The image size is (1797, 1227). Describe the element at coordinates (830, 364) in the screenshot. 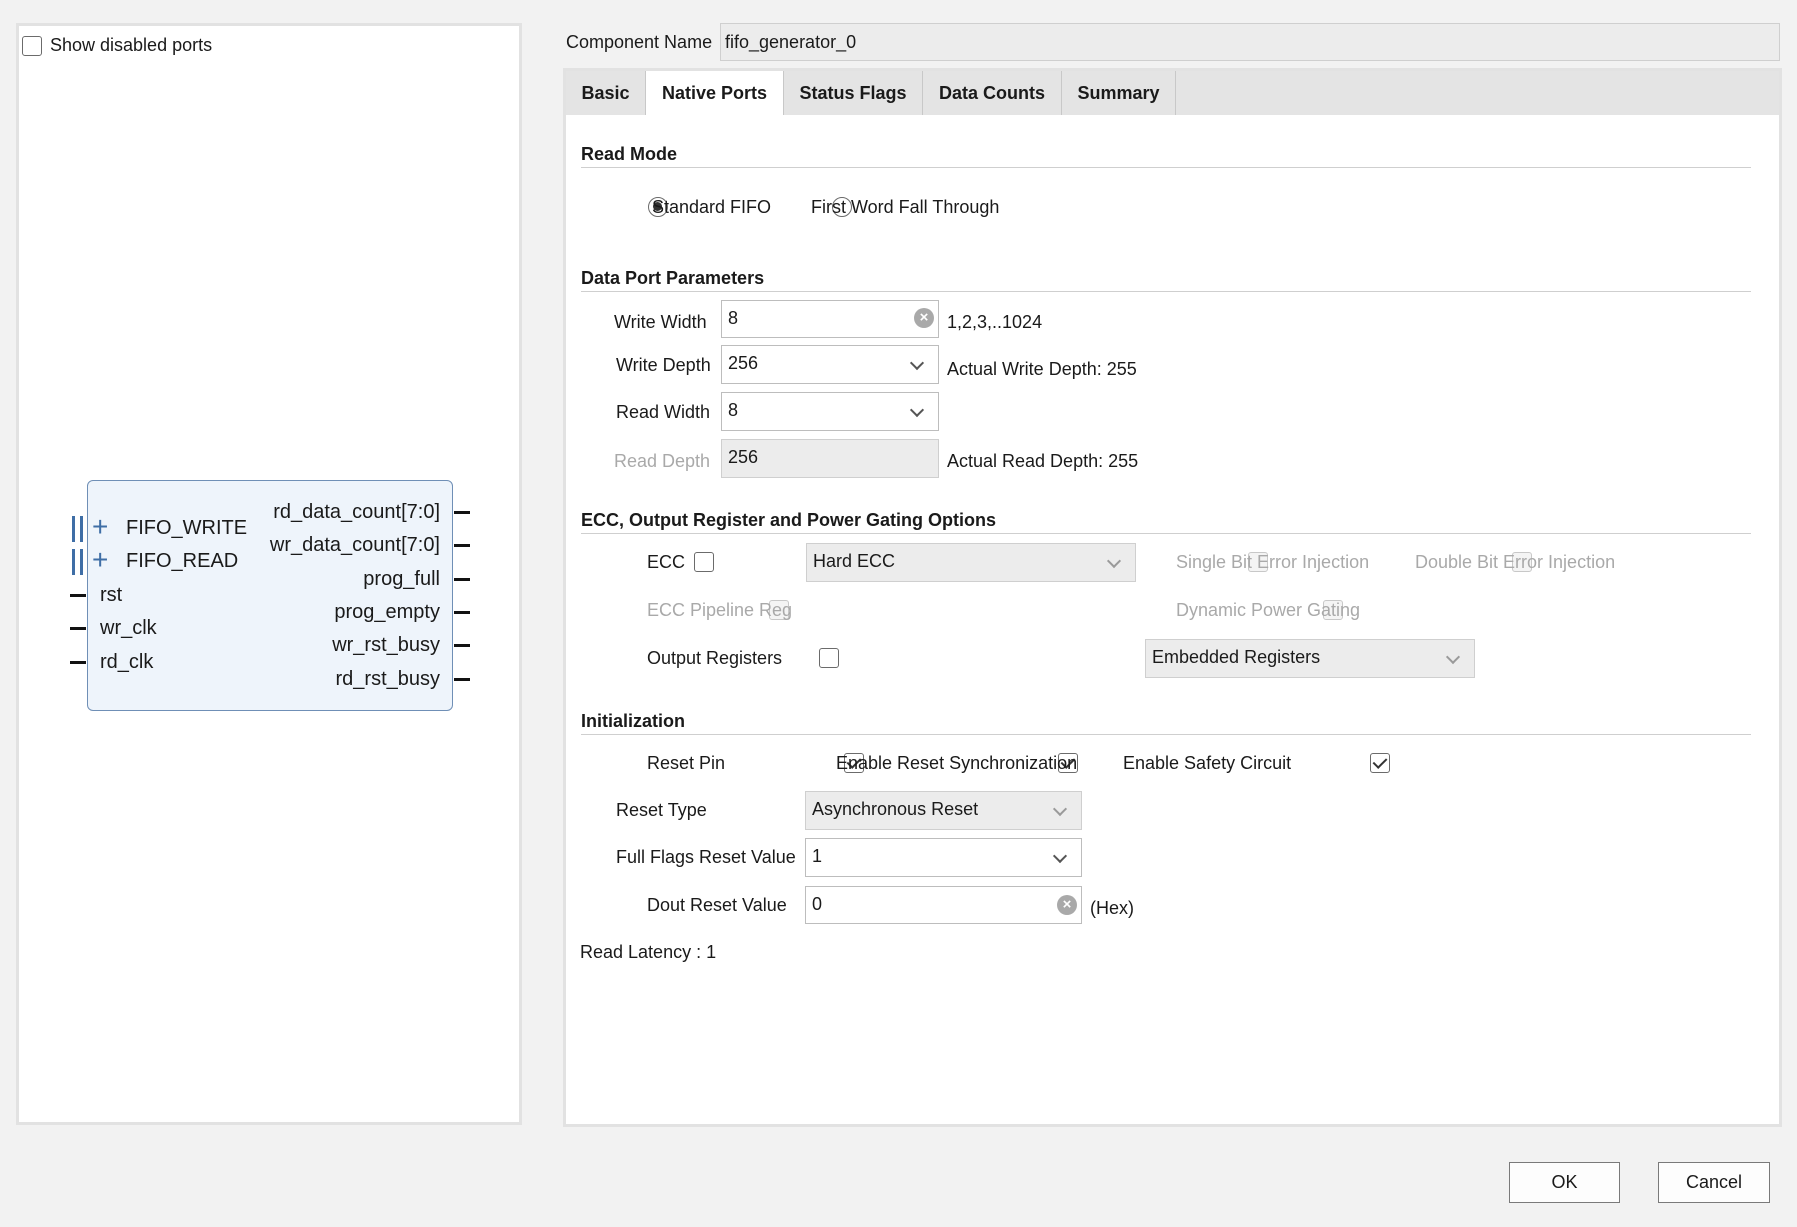

I see `write-depth-dropdown: 256` at that location.